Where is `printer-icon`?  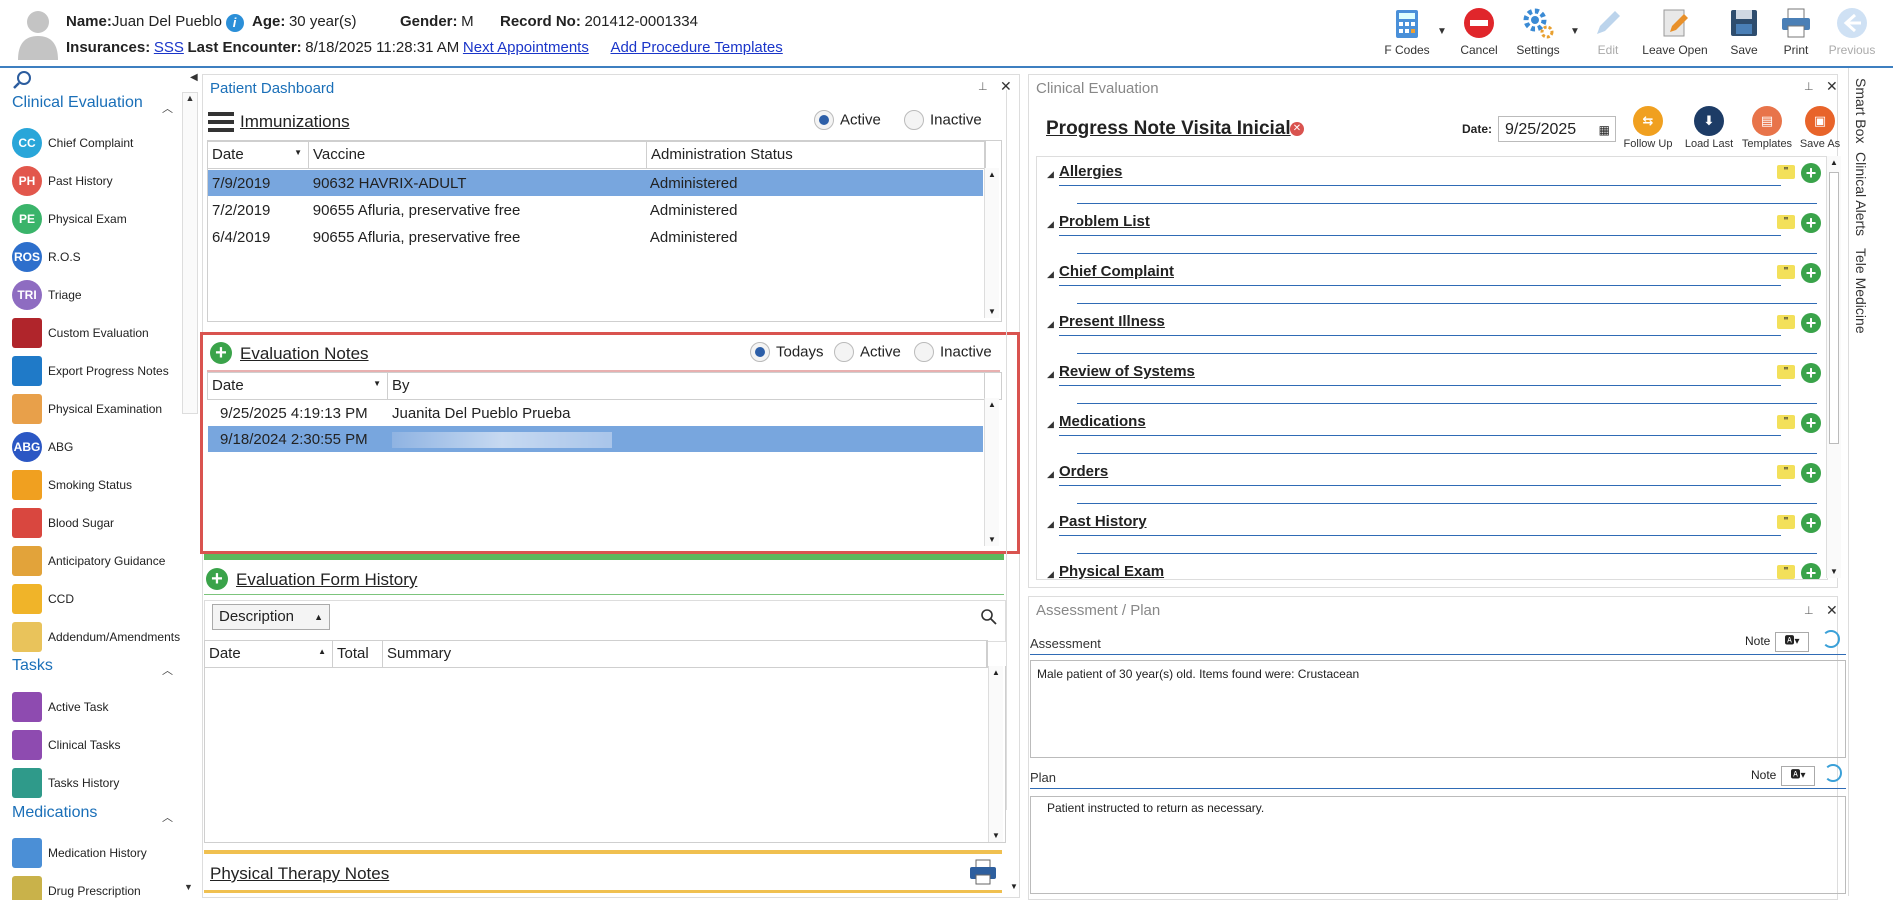 printer-icon is located at coordinates (983, 873).